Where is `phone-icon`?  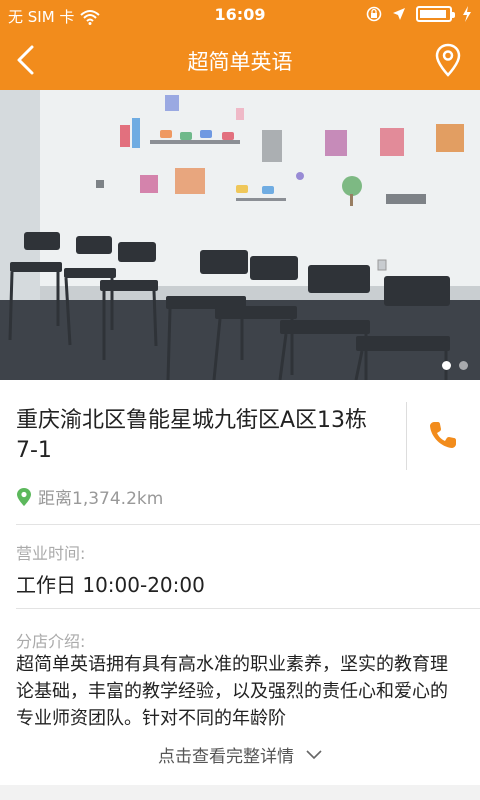
phone-icon is located at coordinates (443, 435).